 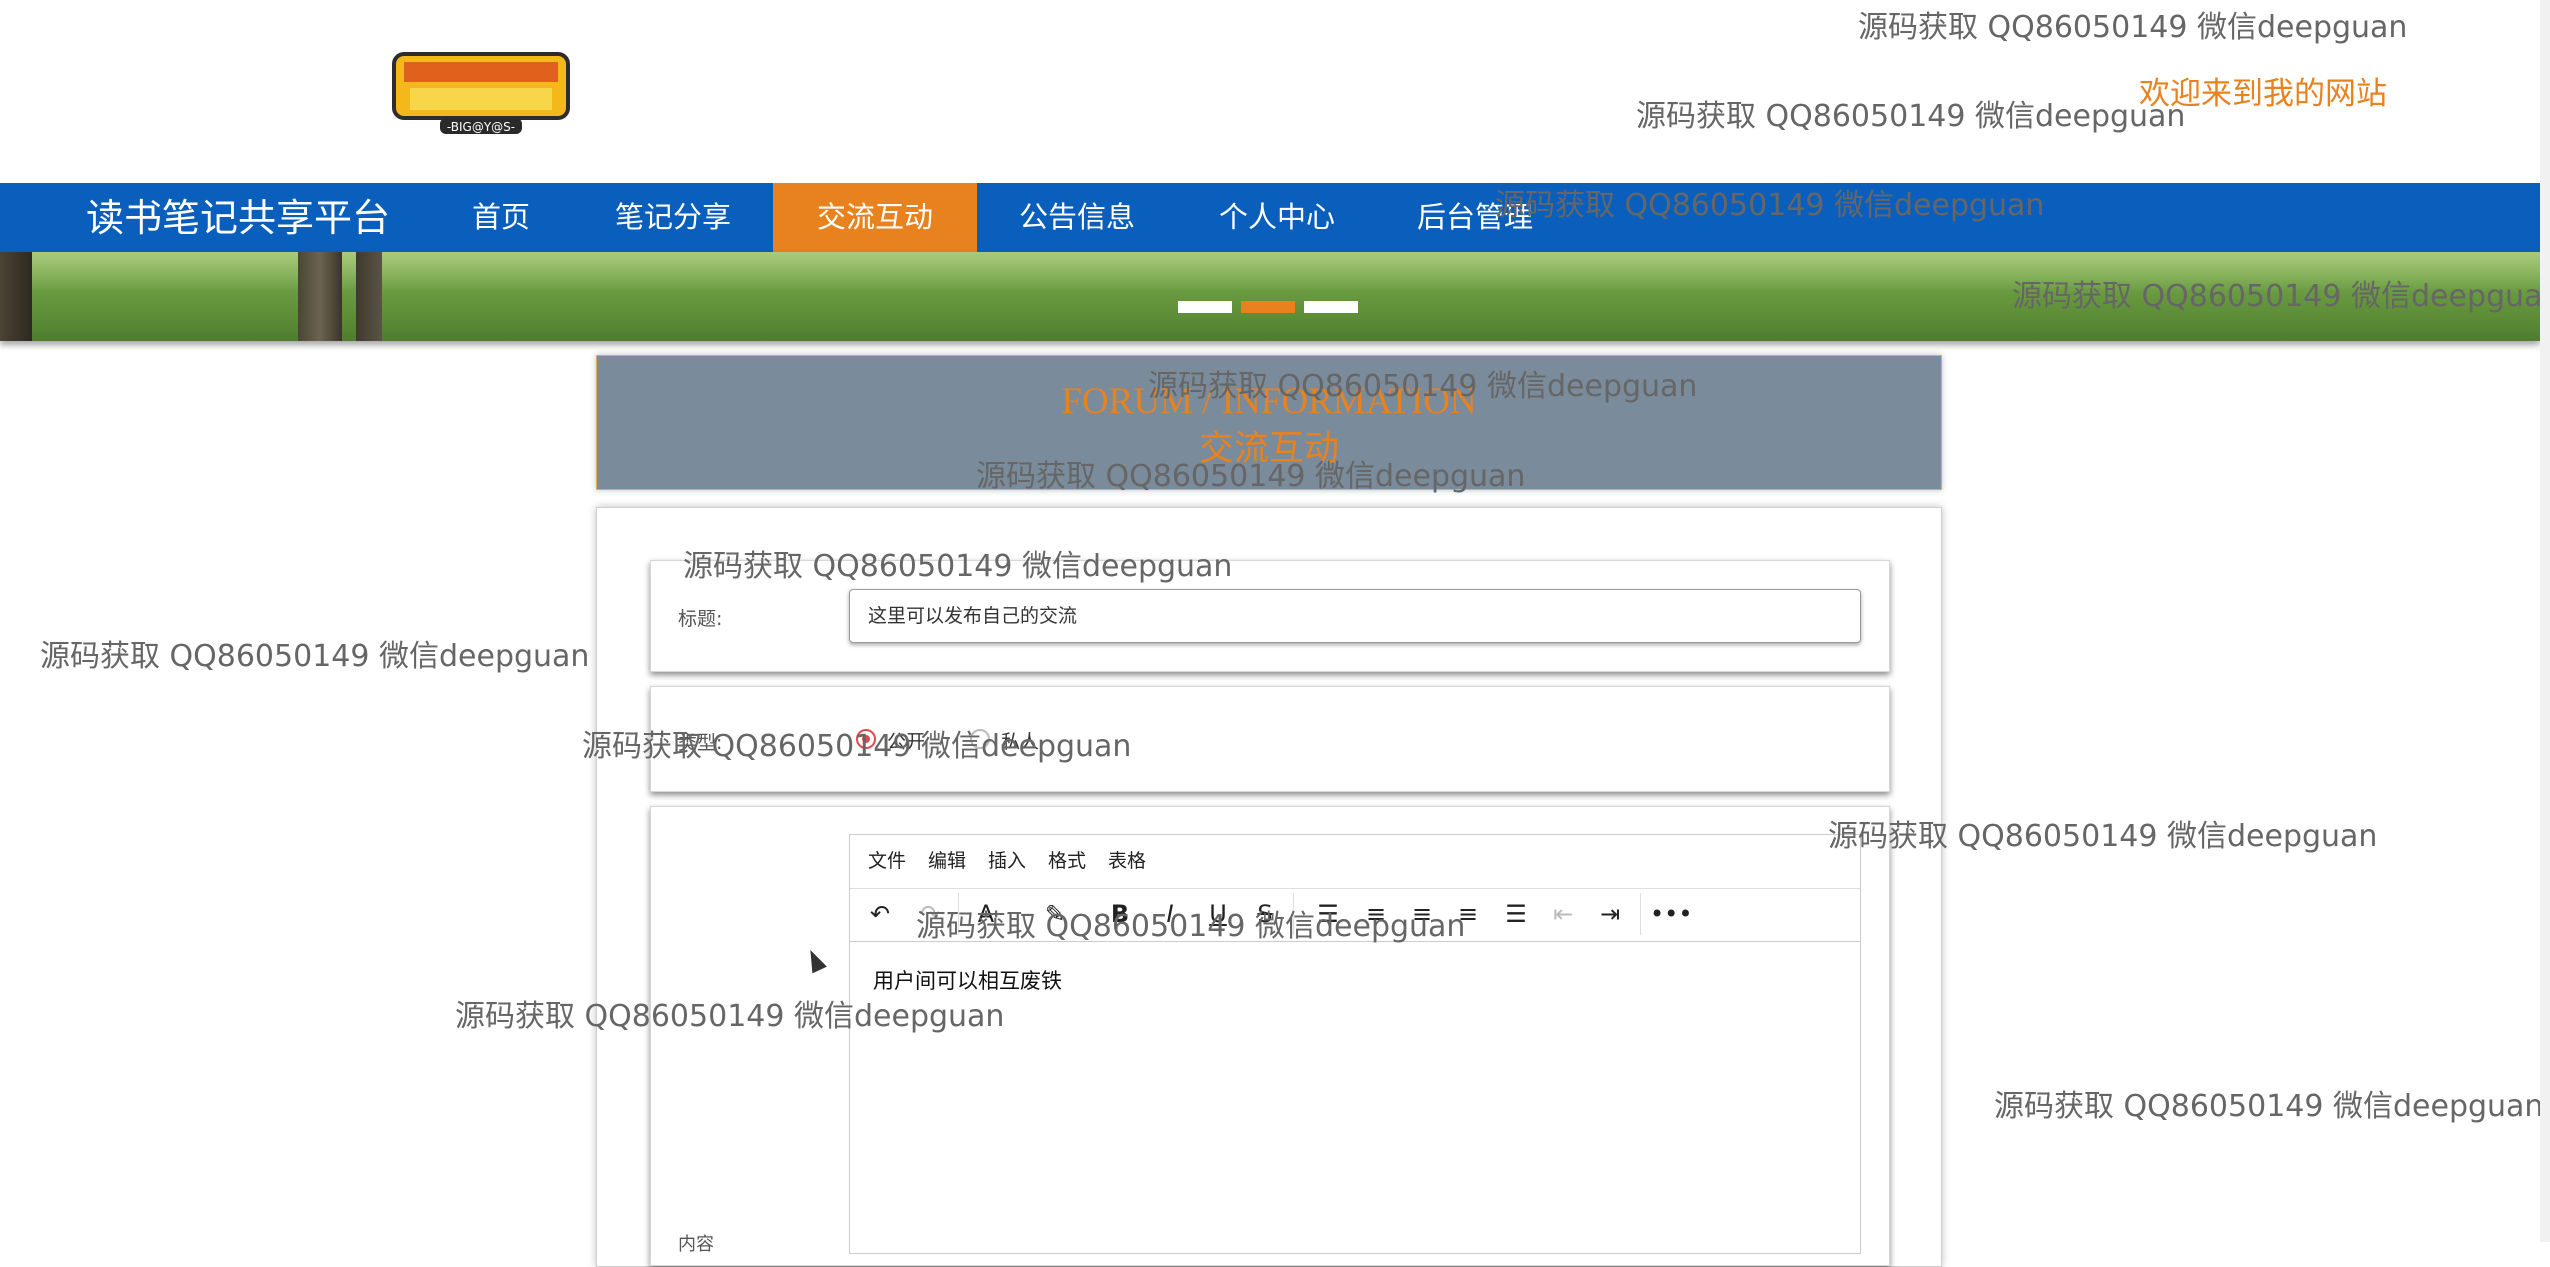 I want to click on nav-notes-share: 笔记分享, so click(x=673, y=217).